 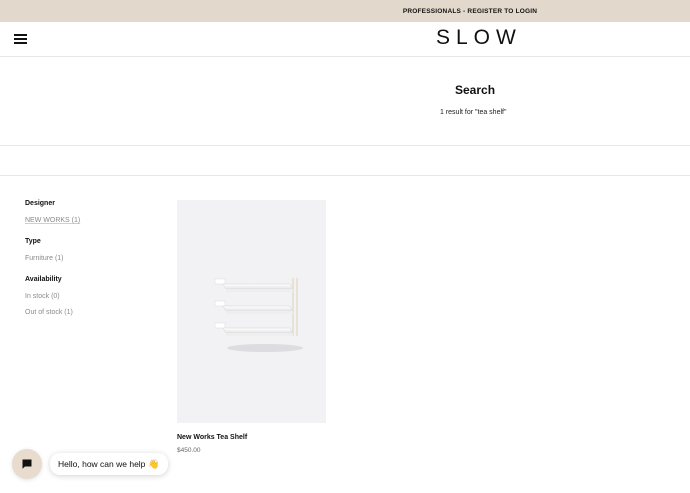 I want to click on filter-option-new-works: NEW WORKS (1), so click(x=90, y=220).